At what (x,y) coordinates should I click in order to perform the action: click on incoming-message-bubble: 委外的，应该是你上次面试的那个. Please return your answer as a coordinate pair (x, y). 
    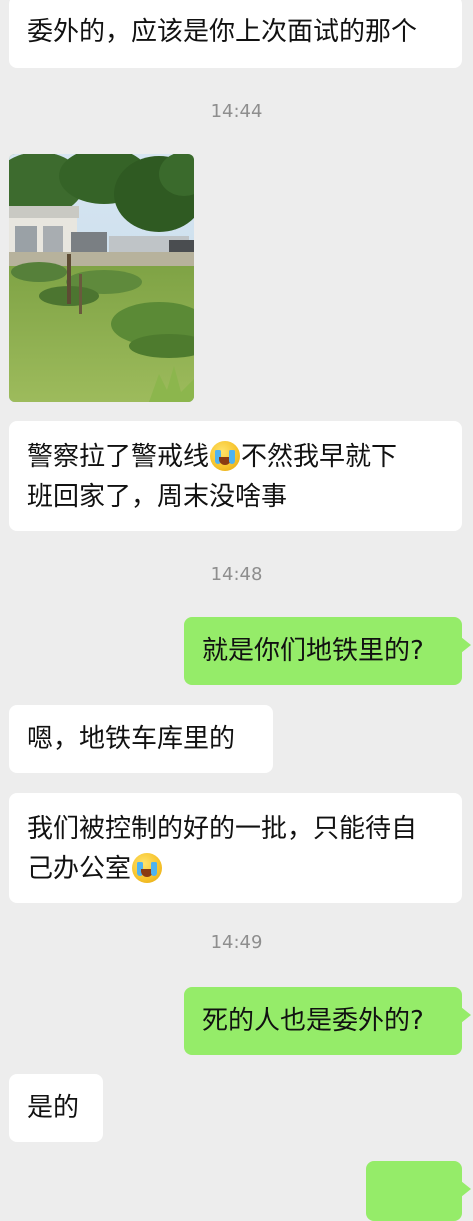
    Looking at the image, I should click on (235, 34).